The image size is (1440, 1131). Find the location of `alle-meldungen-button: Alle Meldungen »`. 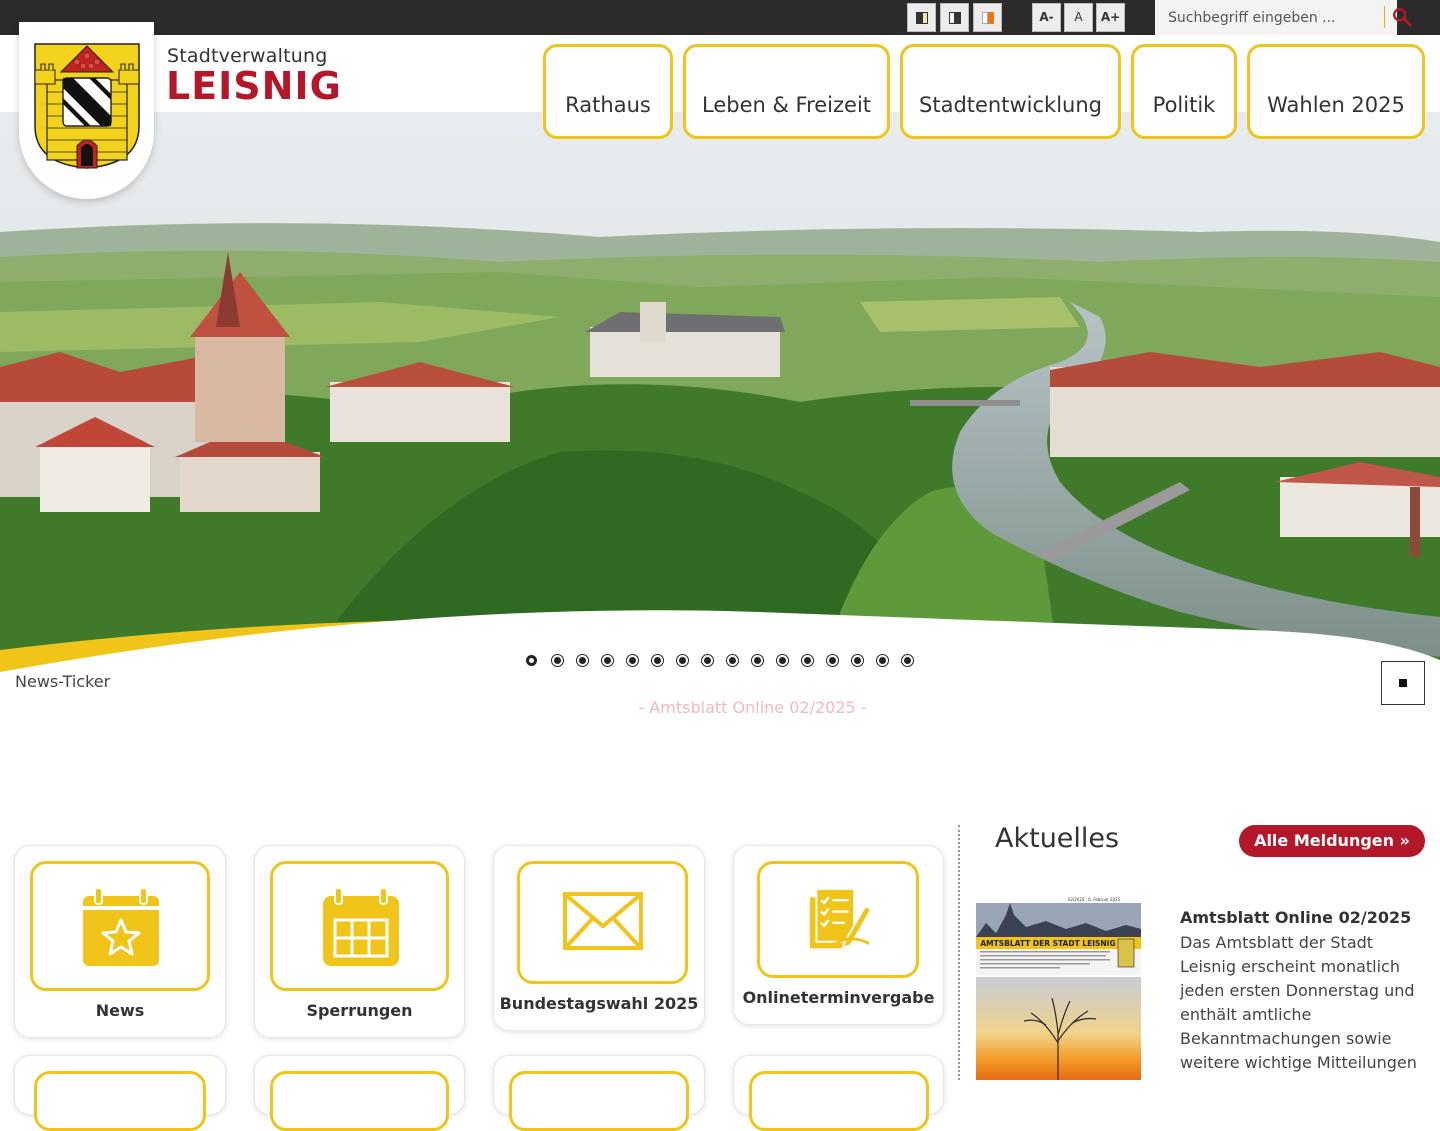

alle-meldungen-button: Alle Meldungen » is located at coordinates (1332, 841).